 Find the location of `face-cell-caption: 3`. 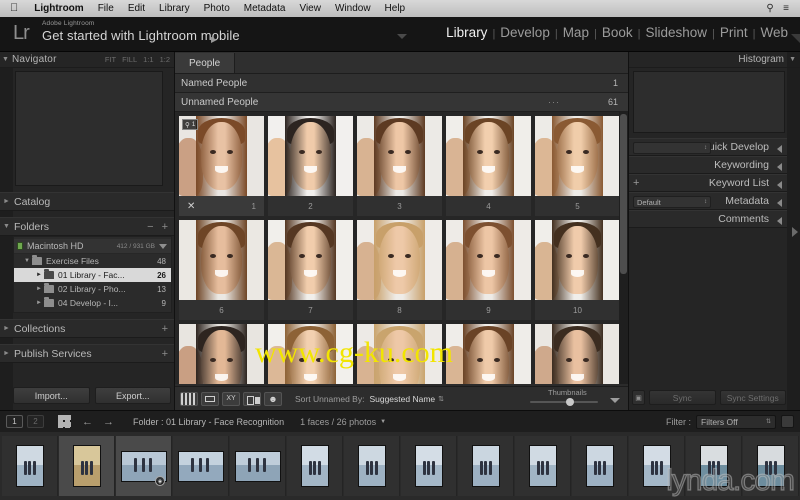

face-cell-caption: 3 is located at coordinates (399, 206).